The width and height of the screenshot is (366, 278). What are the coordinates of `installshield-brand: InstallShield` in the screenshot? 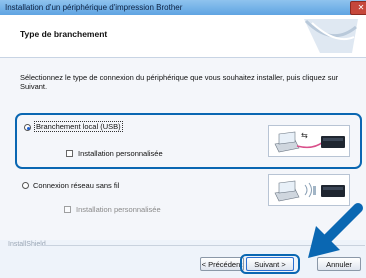 It's located at (27, 244).